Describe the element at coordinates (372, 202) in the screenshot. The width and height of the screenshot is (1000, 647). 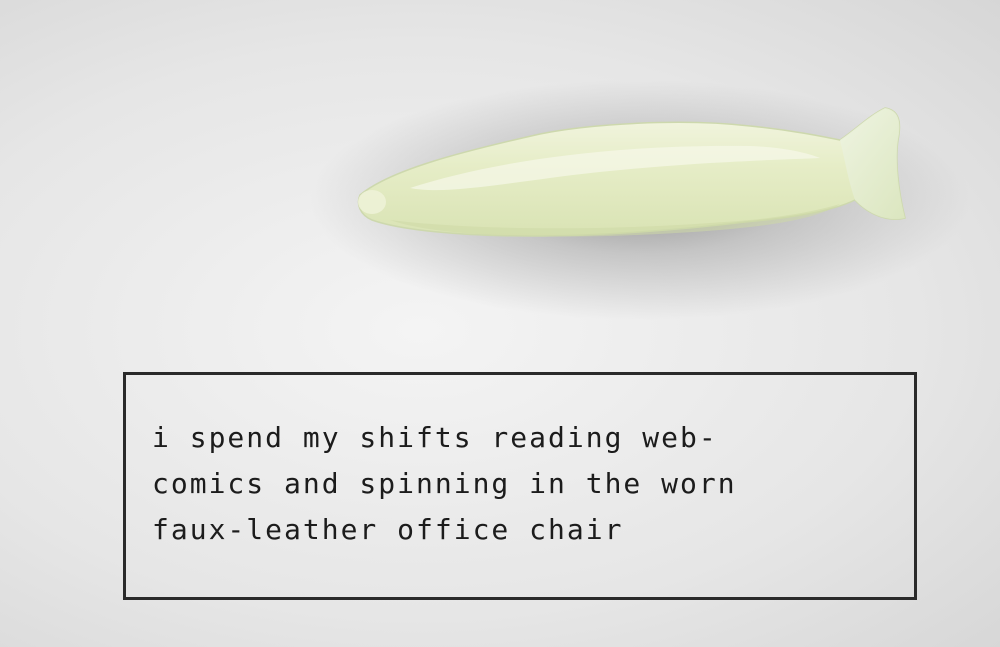
I see `fish-snout` at that location.